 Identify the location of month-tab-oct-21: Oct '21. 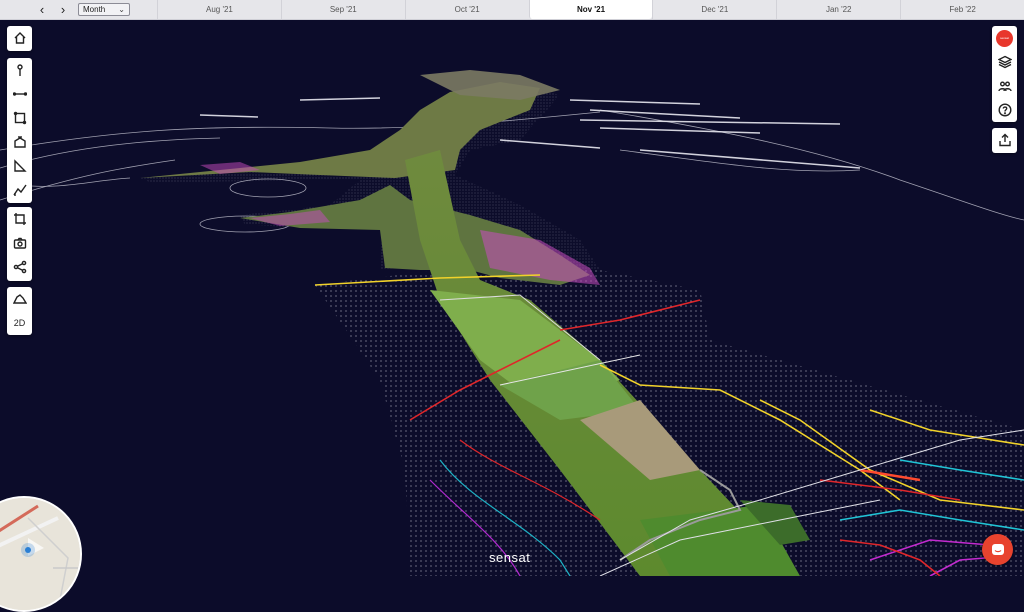
(466, 9).